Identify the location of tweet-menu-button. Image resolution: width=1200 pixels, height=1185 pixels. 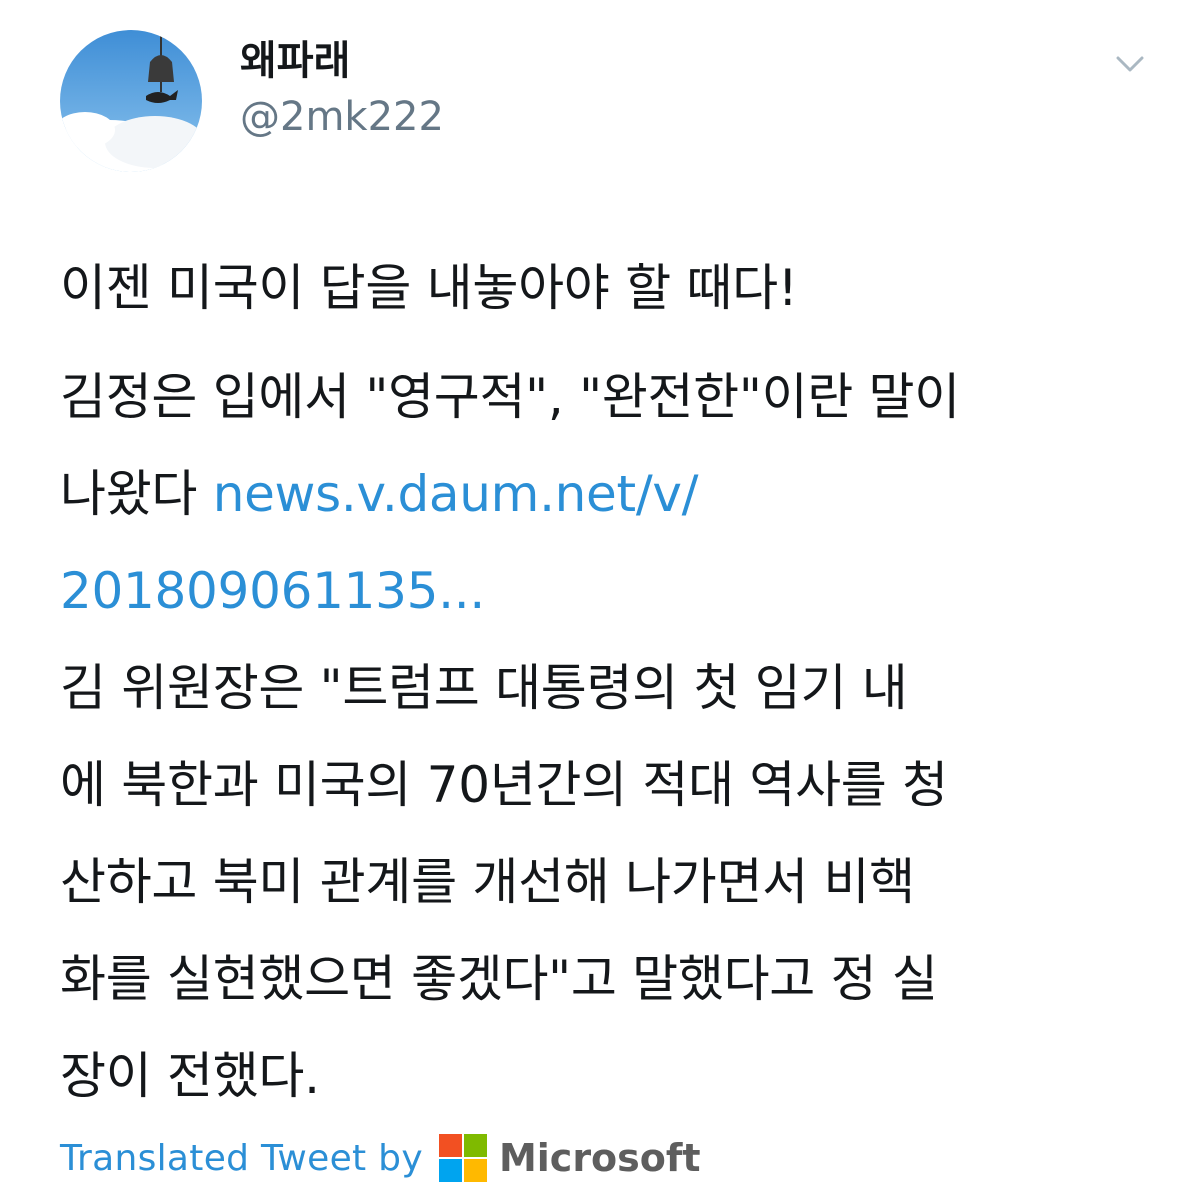
(1130, 64).